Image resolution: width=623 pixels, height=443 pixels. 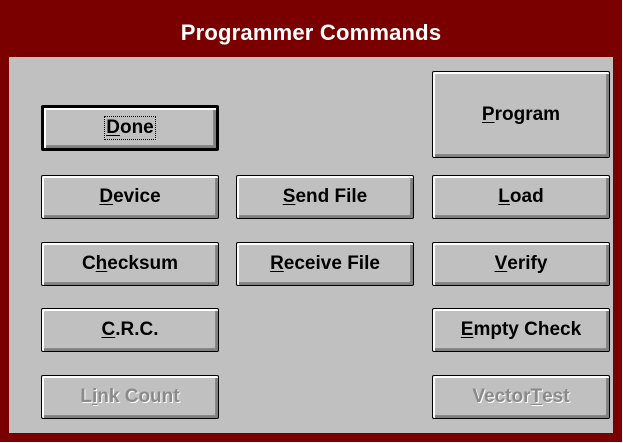 I want to click on verify-button: Verify, so click(x=521, y=264).